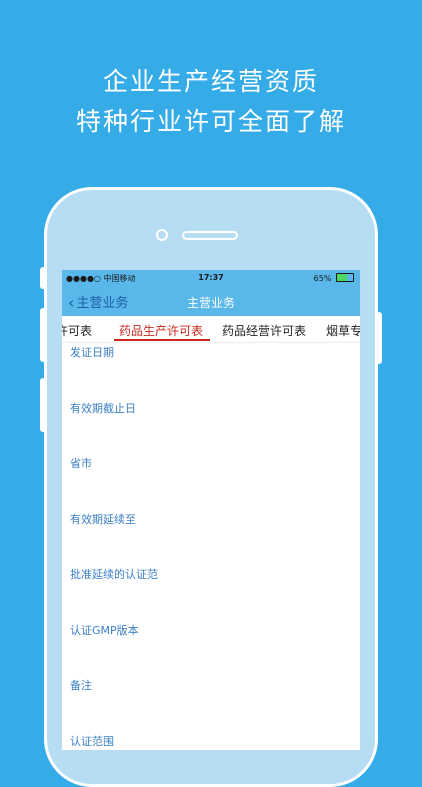 The image size is (422, 787). What do you see at coordinates (342, 277) in the screenshot?
I see `battery-fill` at bounding box center [342, 277].